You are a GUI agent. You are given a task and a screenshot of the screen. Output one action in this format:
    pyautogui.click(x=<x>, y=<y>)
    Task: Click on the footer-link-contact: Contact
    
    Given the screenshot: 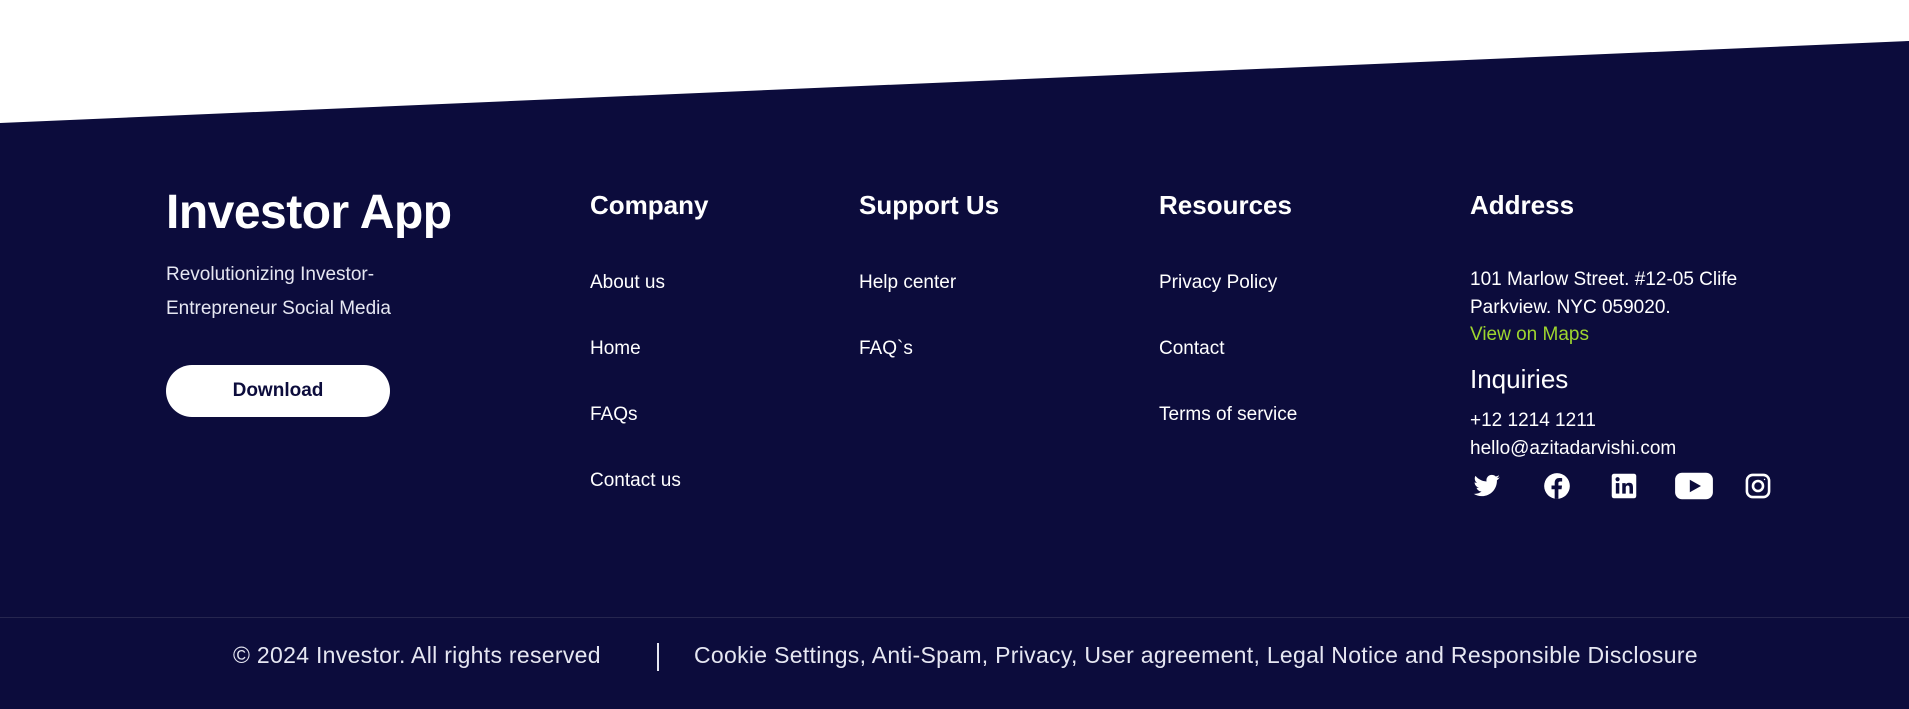 What is the action you would take?
    pyautogui.click(x=1191, y=349)
    